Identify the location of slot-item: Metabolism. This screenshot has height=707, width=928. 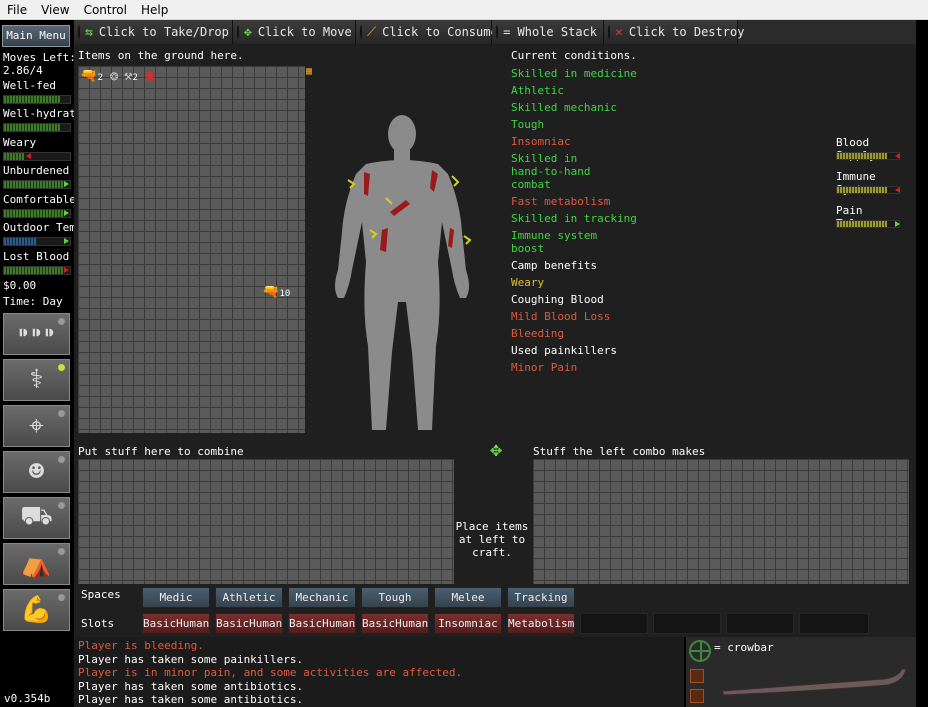
(541, 623).